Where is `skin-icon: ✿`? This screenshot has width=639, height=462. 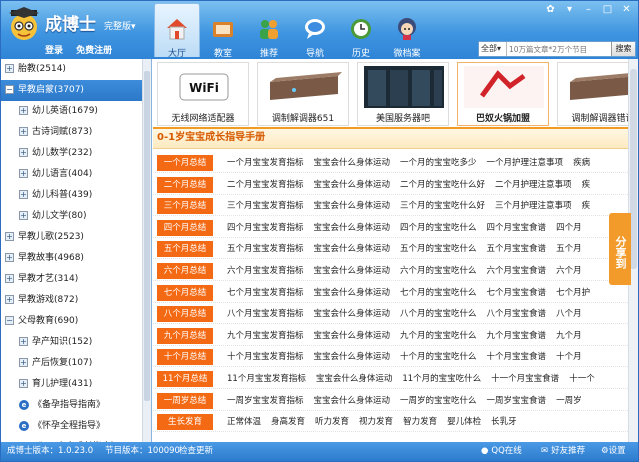 skin-icon: ✿ is located at coordinates (550, 10).